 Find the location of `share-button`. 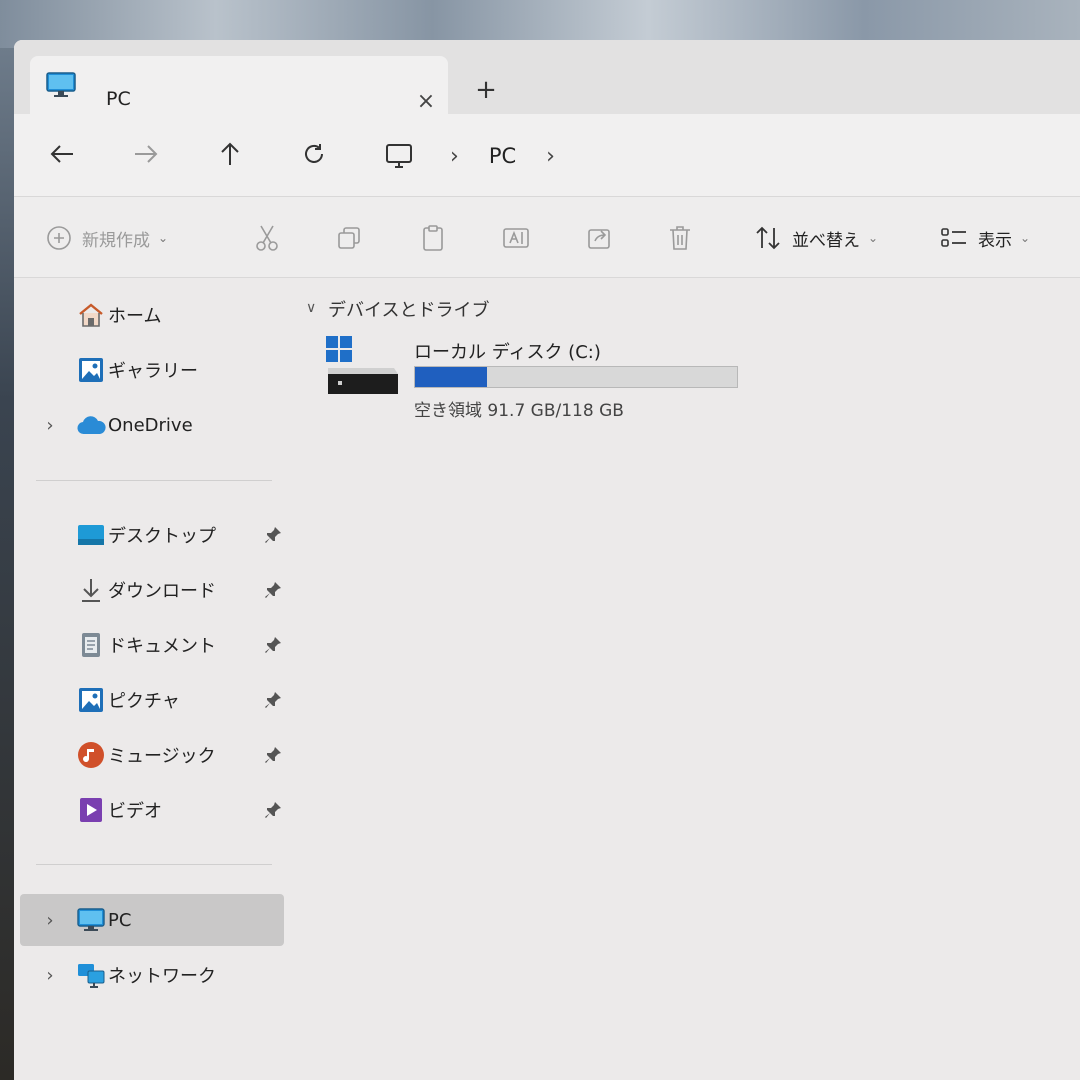

share-button is located at coordinates (599, 238).